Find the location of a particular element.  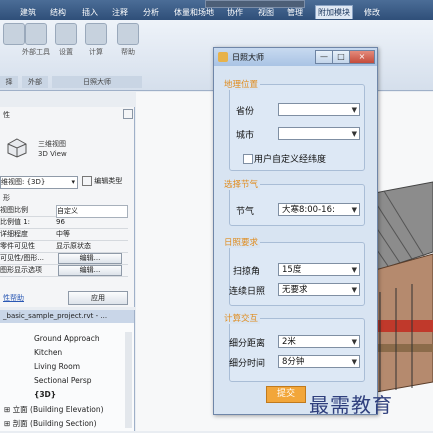

sunlight-requirement-title: 日照要求 is located at coordinates (241, 242).